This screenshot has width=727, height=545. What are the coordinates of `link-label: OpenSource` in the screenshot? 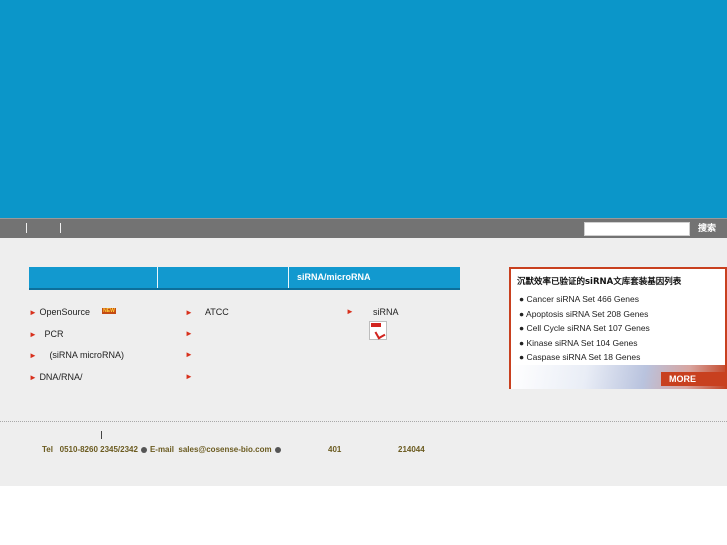 It's located at (64, 312).